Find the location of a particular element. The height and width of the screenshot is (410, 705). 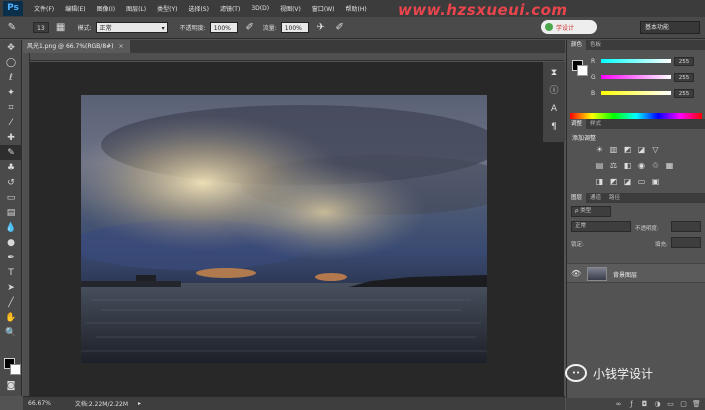

menu-window: 窗口(W) is located at coordinates (323, 8).